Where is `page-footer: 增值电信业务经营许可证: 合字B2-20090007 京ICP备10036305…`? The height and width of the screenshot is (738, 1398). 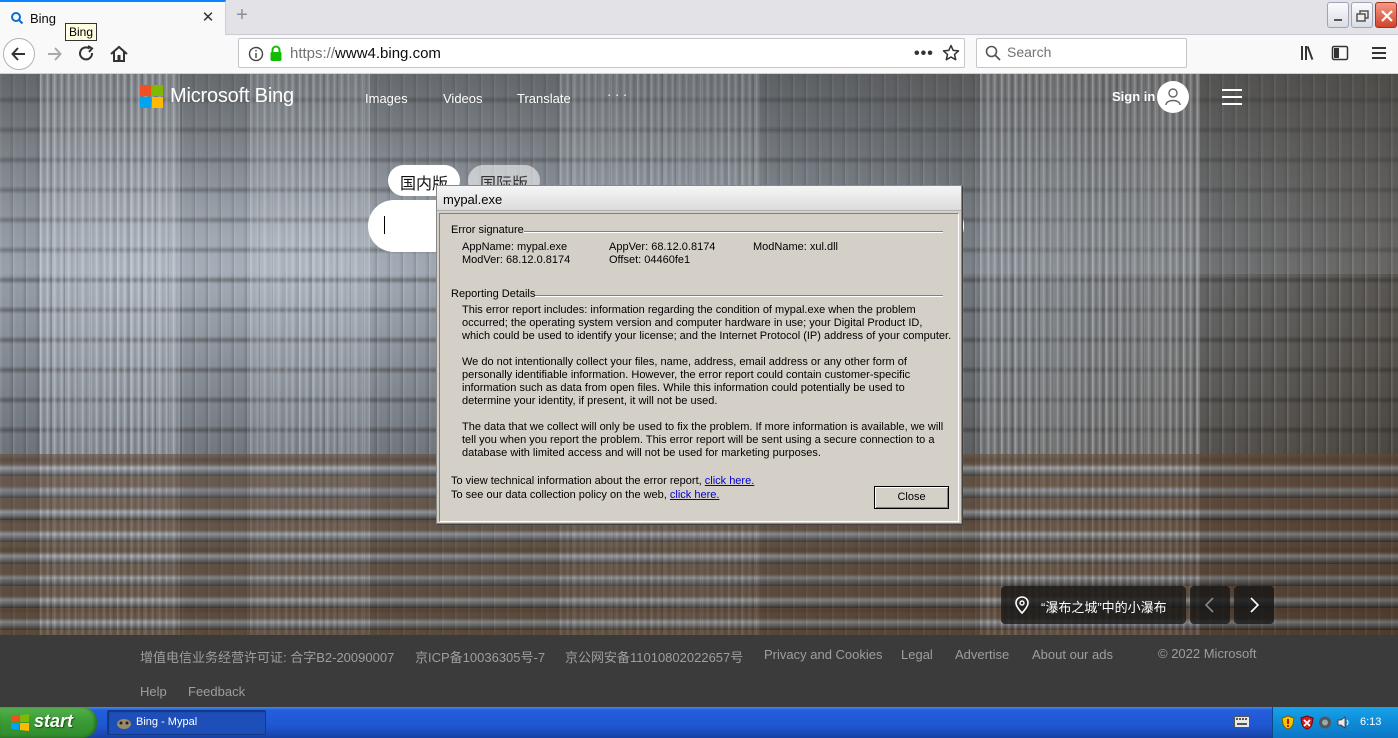 page-footer: 增值电信业务经营许可证: 合字B2-20090007 京ICP备10036305… is located at coordinates (699, 671).